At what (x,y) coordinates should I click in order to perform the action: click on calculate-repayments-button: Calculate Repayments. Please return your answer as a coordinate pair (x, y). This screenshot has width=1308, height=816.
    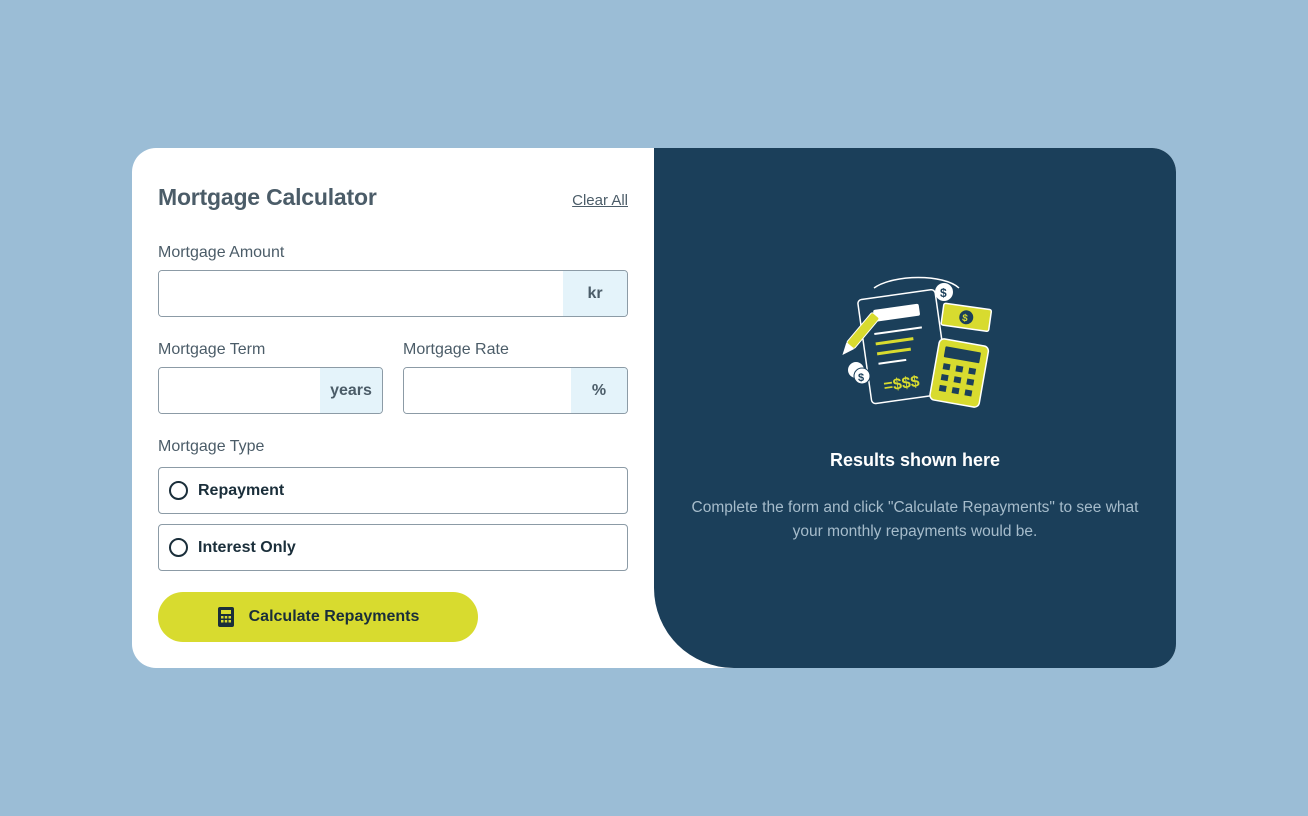
    Looking at the image, I should click on (318, 617).